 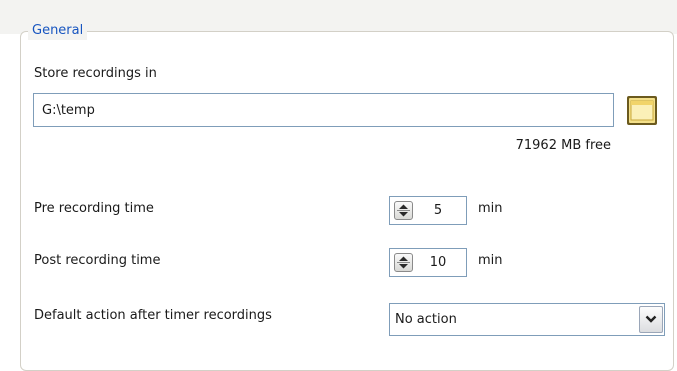 I want to click on post-recording-value: 10, so click(x=438, y=262).